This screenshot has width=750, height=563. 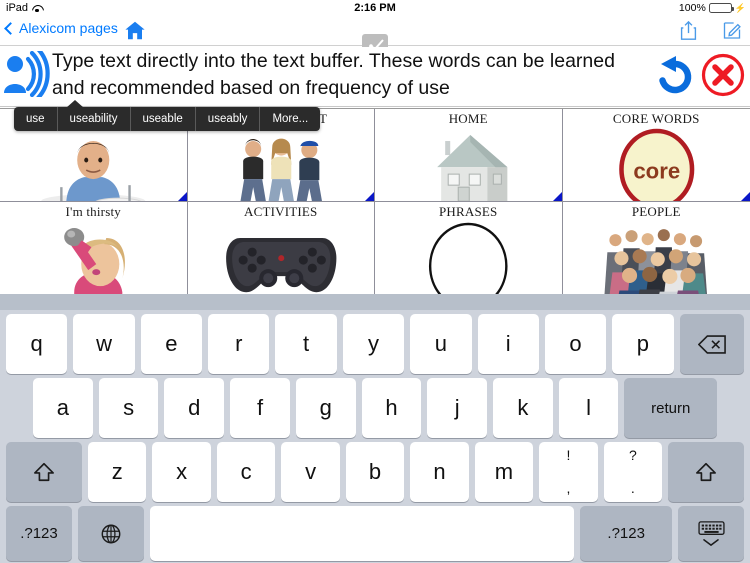 I want to click on home-button, so click(x=135, y=30).